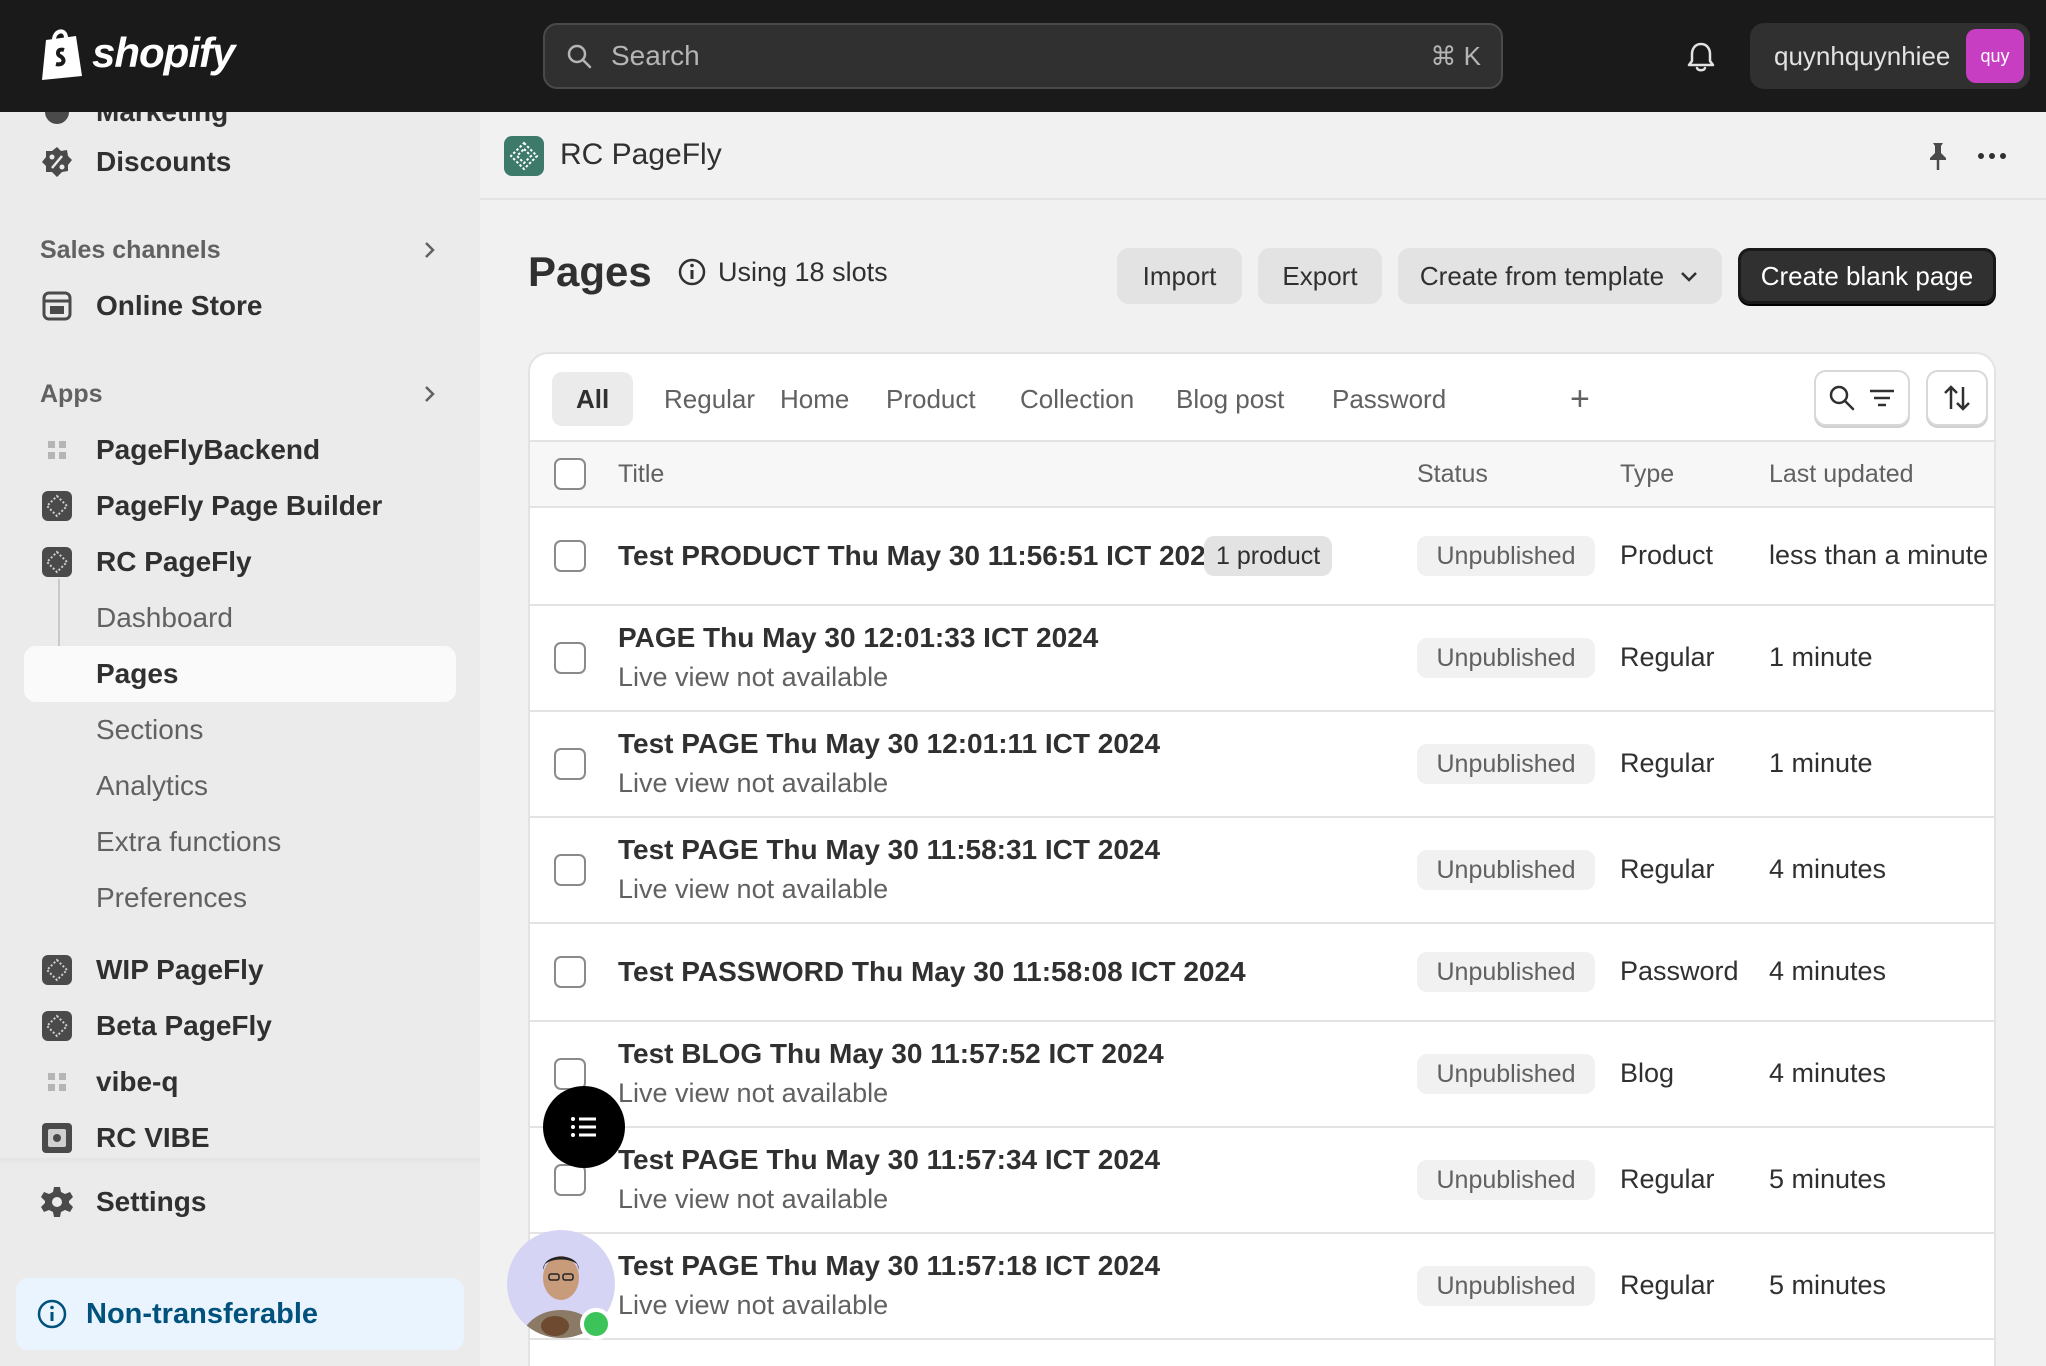 The height and width of the screenshot is (1366, 2046). Describe the element at coordinates (71, 393) in the screenshot. I see `section-label: Apps` at that location.